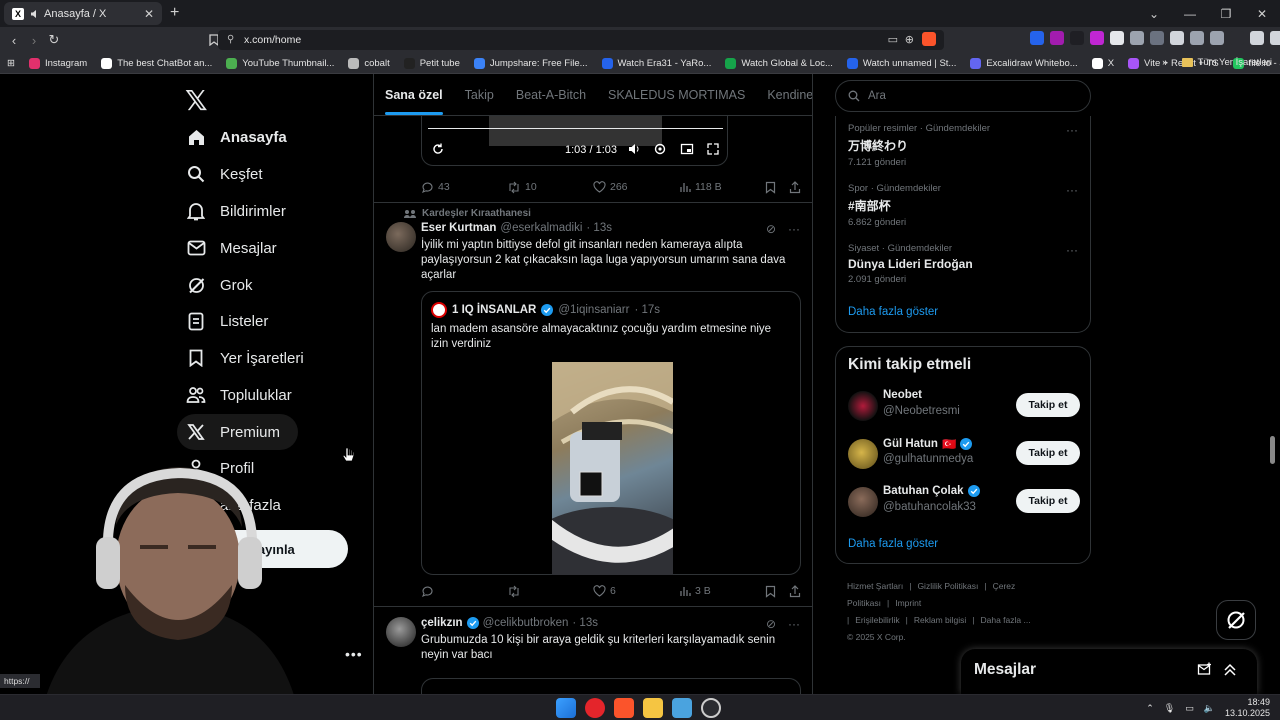 The height and width of the screenshot is (720, 1280). What do you see at coordinates (784, 94) in the screenshot?
I see `feed-tab: Kendine Müz` at bounding box center [784, 94].